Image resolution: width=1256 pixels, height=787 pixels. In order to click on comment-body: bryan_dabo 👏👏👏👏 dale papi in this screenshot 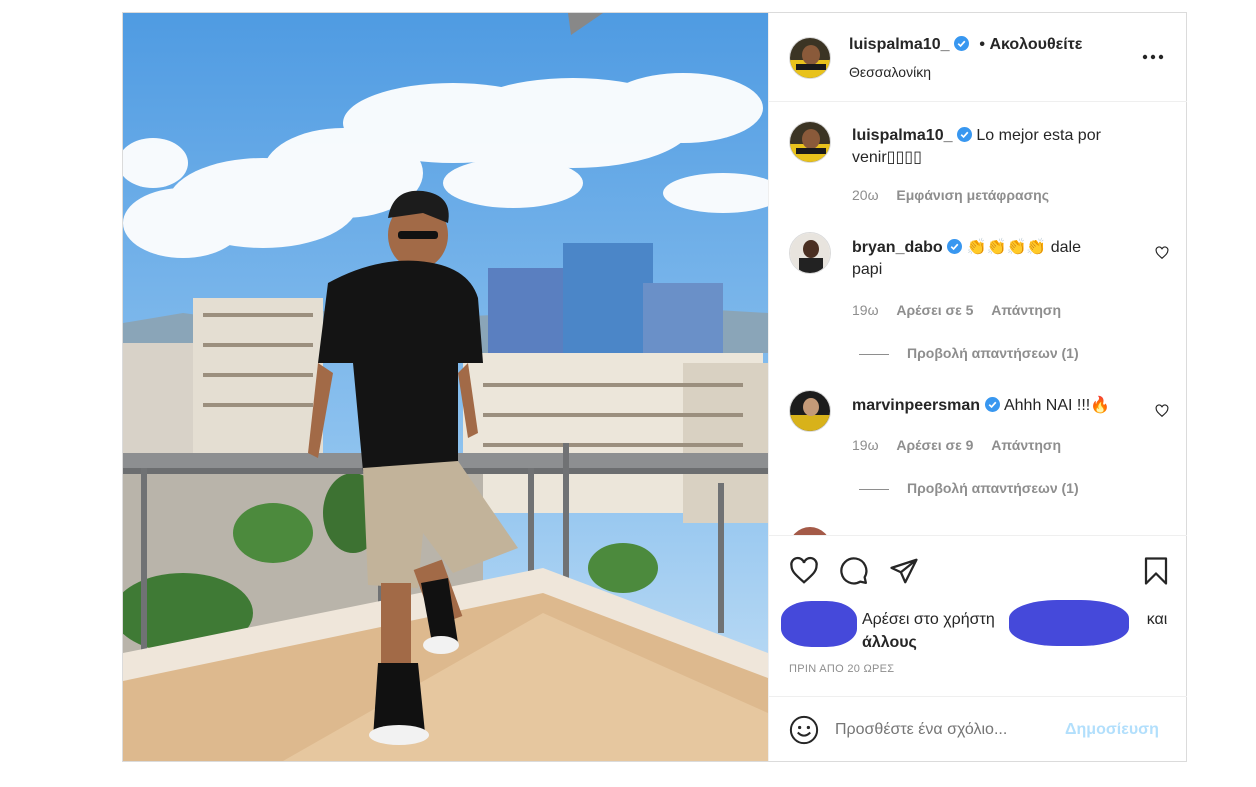, I will do `click(1002, 259)`.